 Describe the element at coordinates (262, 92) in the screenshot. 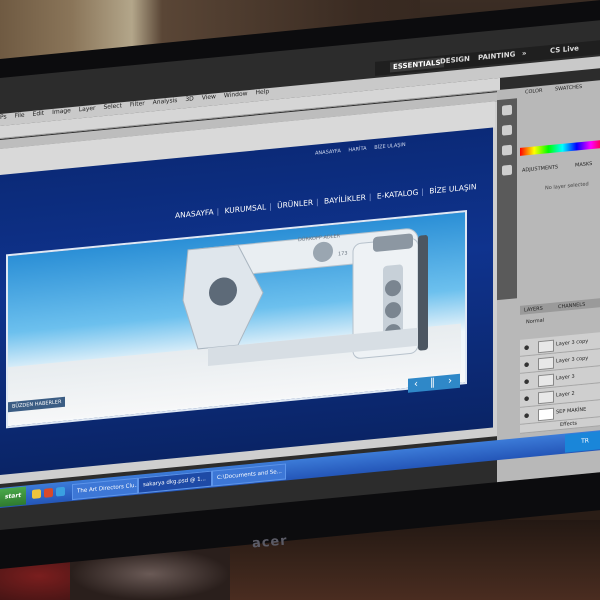

I see `menu-help: Help` at that location.